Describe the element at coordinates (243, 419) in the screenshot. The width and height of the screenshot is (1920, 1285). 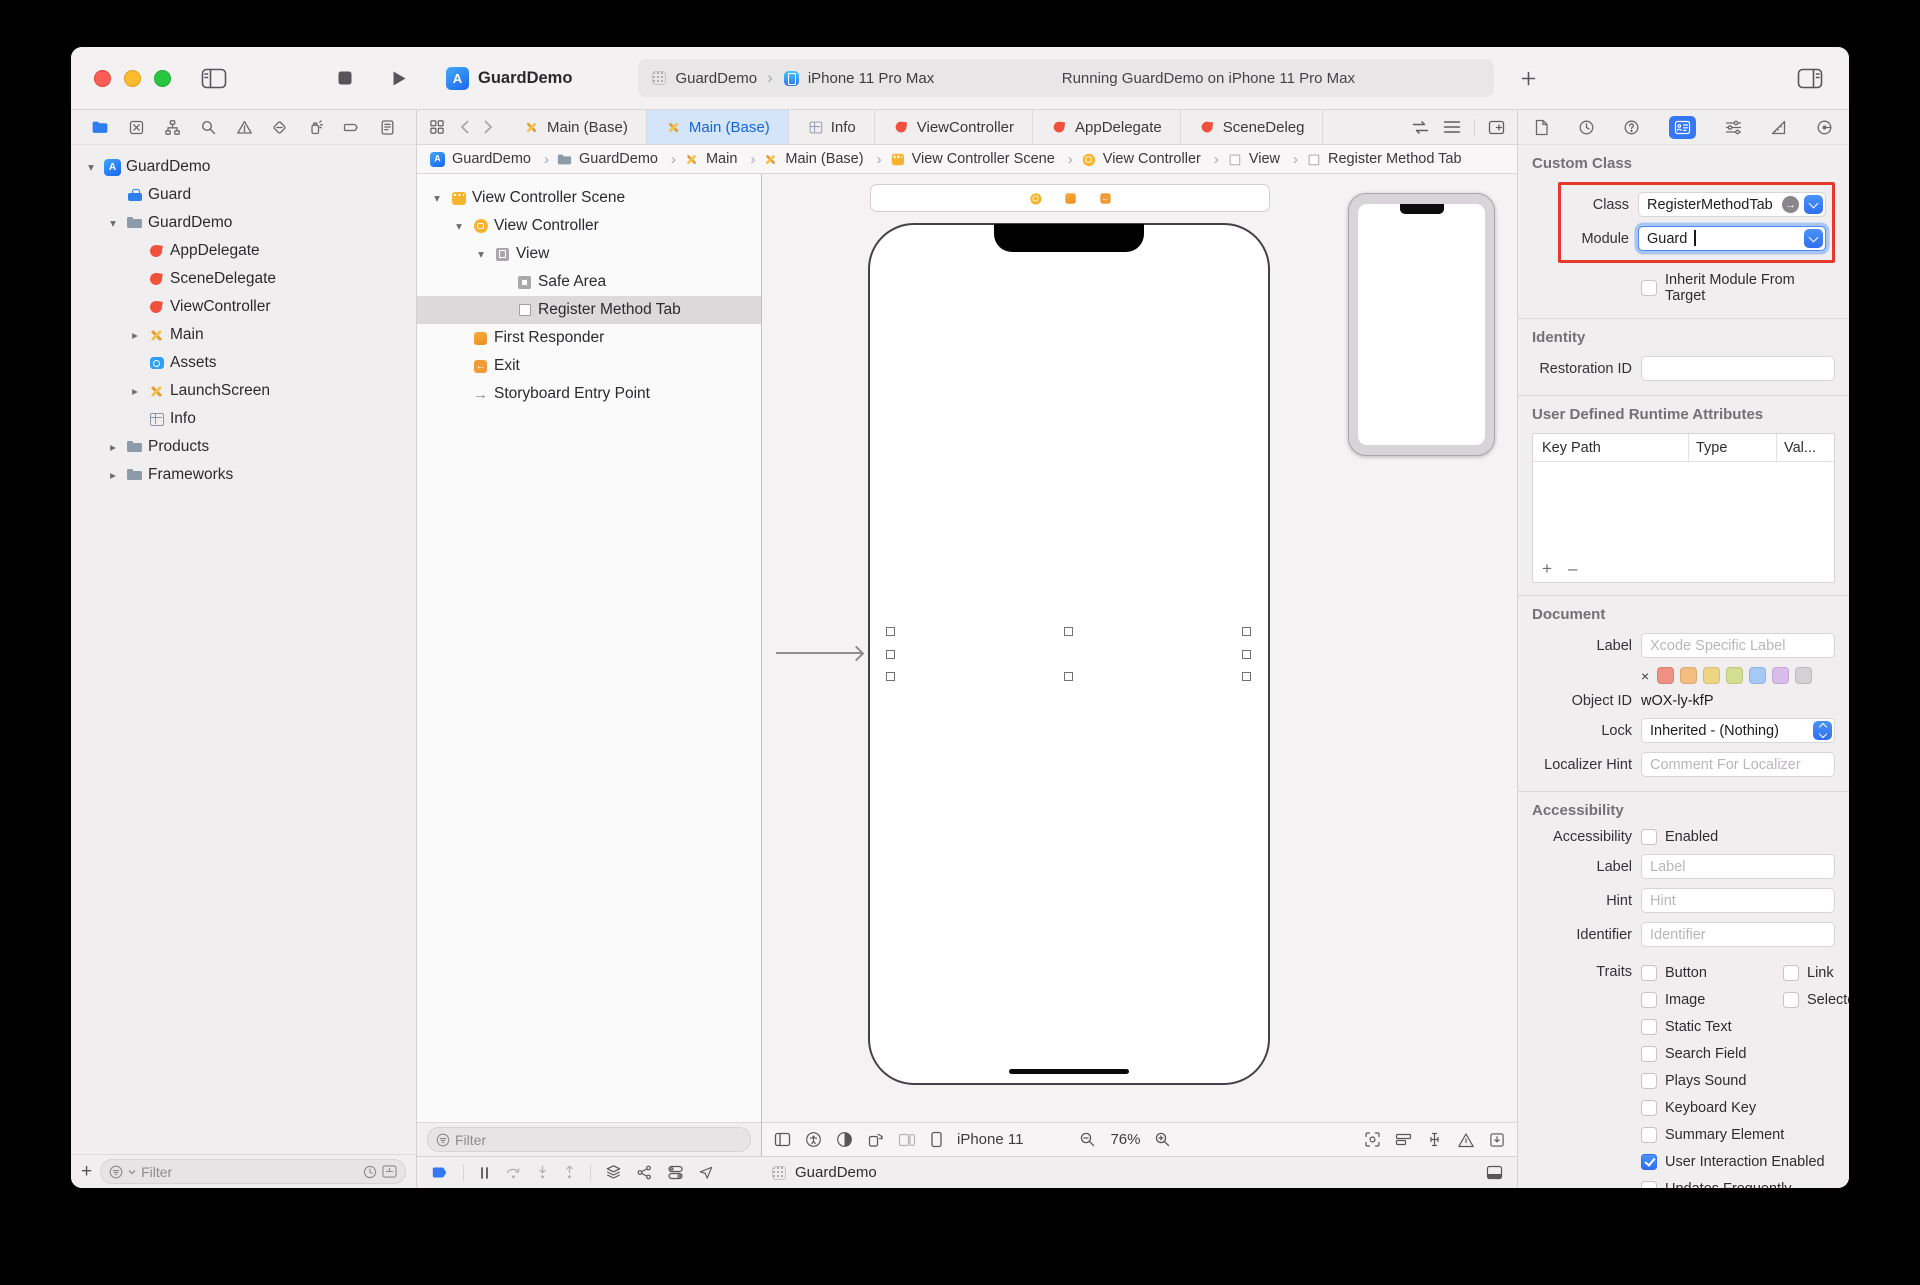
I see `navigator-item: Info` at that location.